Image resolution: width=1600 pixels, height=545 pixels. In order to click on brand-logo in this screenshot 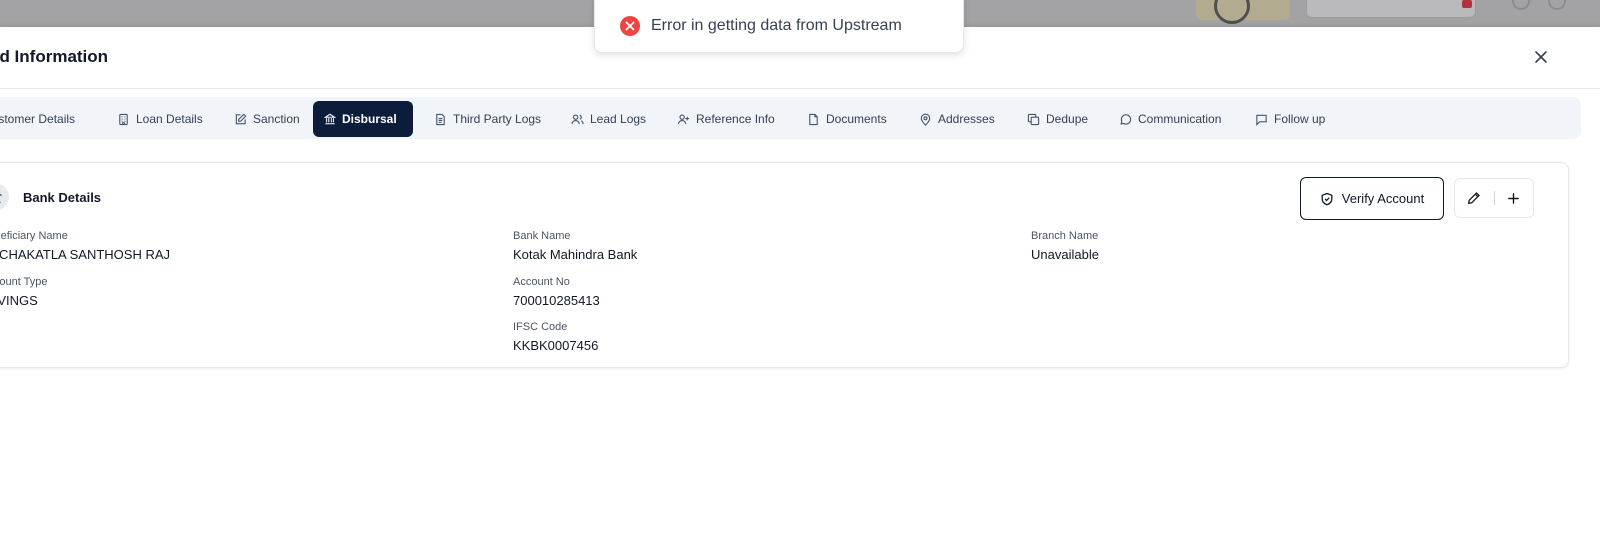, I will do `click(1243, 12)`.